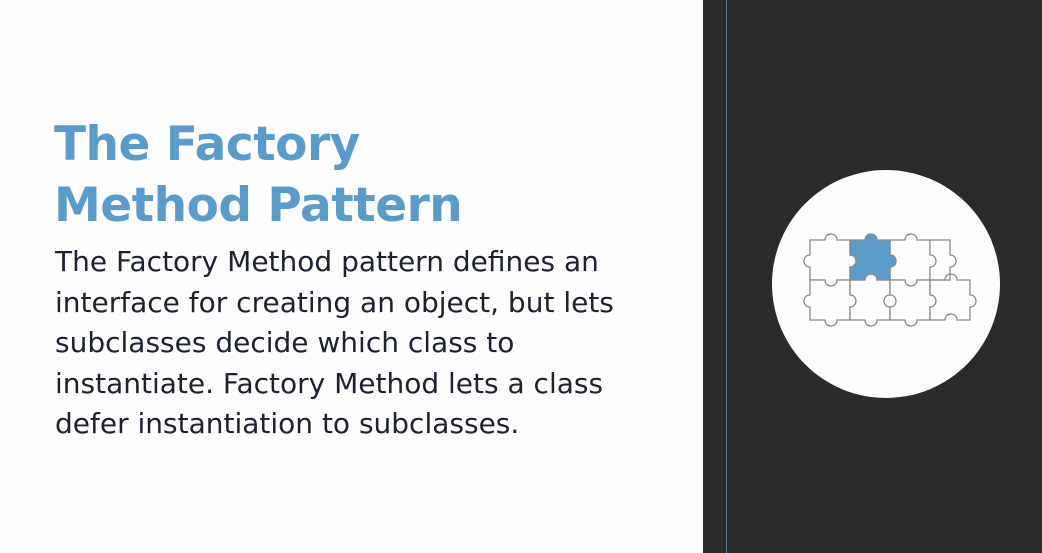 This screenshot has height=553, width=1042. I want to click on guide-line, so click(726, 276).